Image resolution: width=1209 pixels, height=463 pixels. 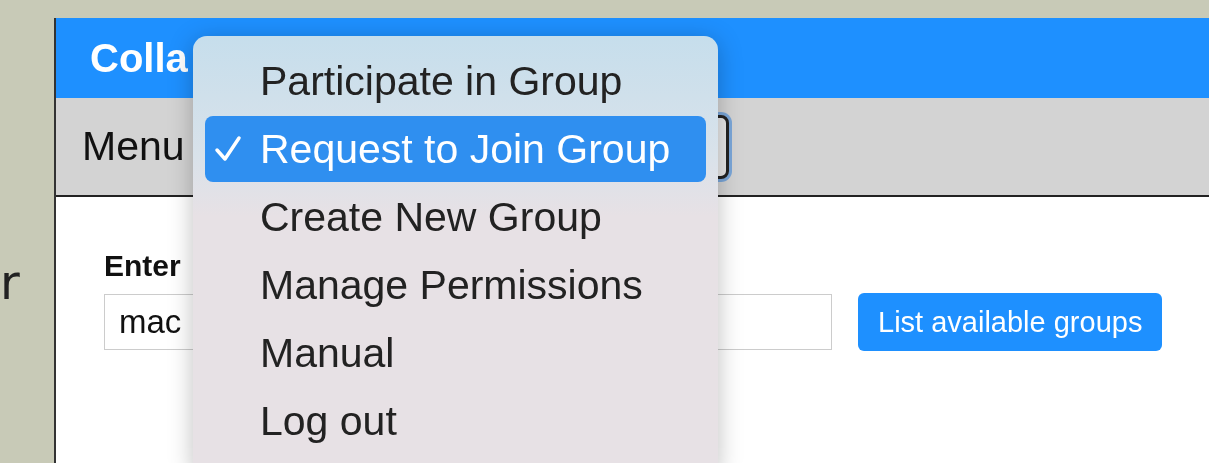 I want to click on window-title: Colla, so click(x=139, y=58).